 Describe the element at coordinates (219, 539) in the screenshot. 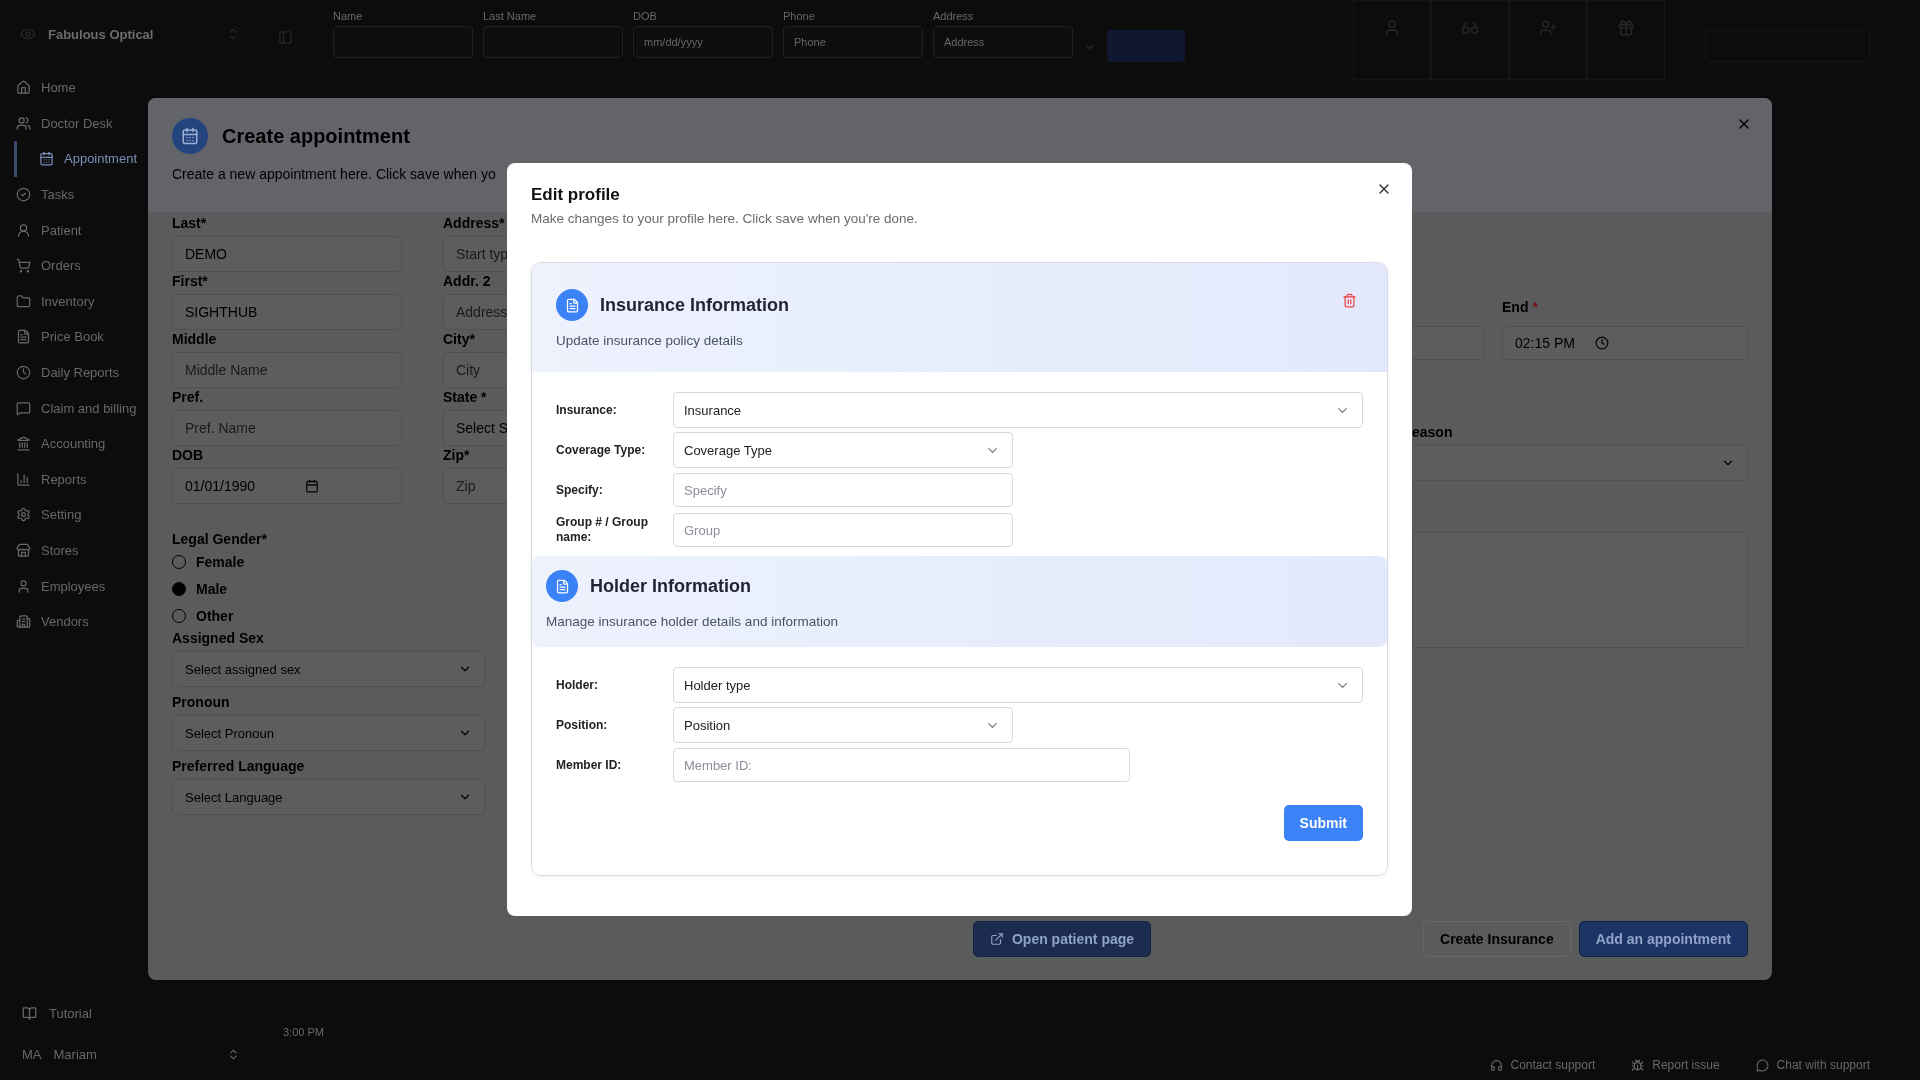

I see `field-label: Legal Gender*` at that location.